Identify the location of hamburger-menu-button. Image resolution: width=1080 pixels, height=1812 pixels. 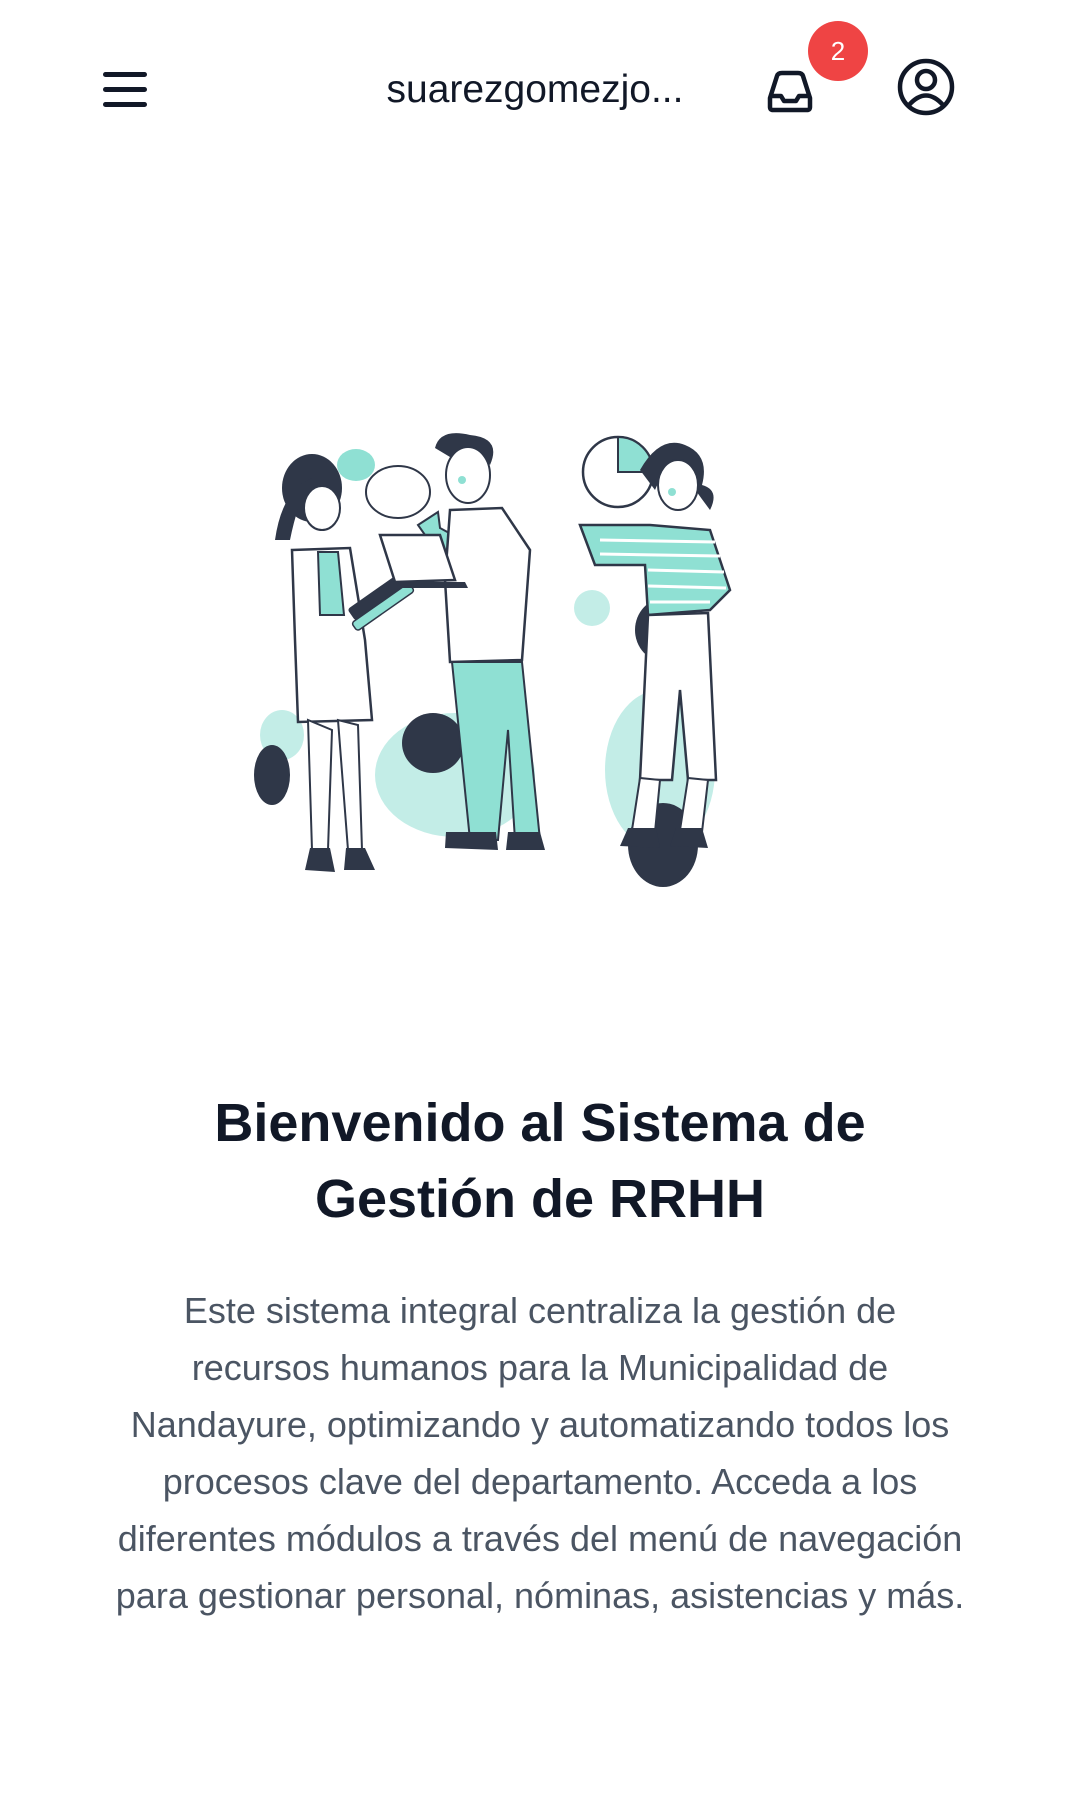
(125, 89).